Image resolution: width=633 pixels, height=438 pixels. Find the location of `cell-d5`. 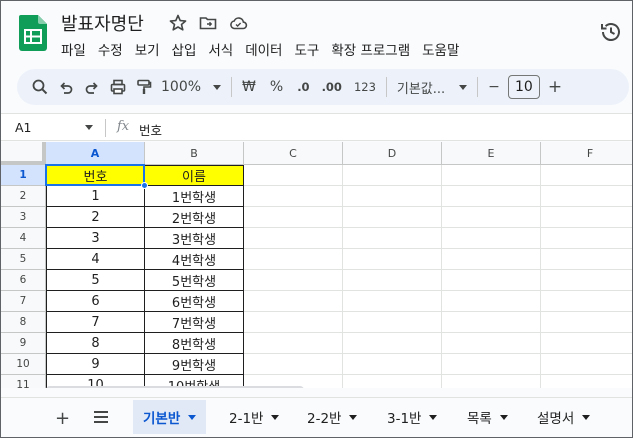

cell-d5 is located at coordinates (392, 259).